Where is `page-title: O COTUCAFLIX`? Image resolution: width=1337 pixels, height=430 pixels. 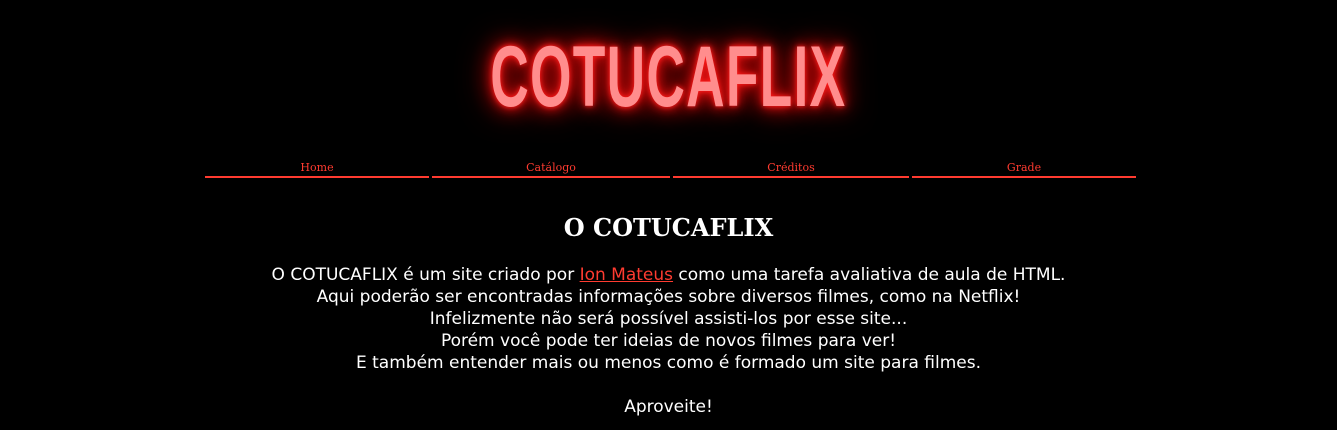 page-title: O COTUCAFLIX is located at coordinates (668, 227).